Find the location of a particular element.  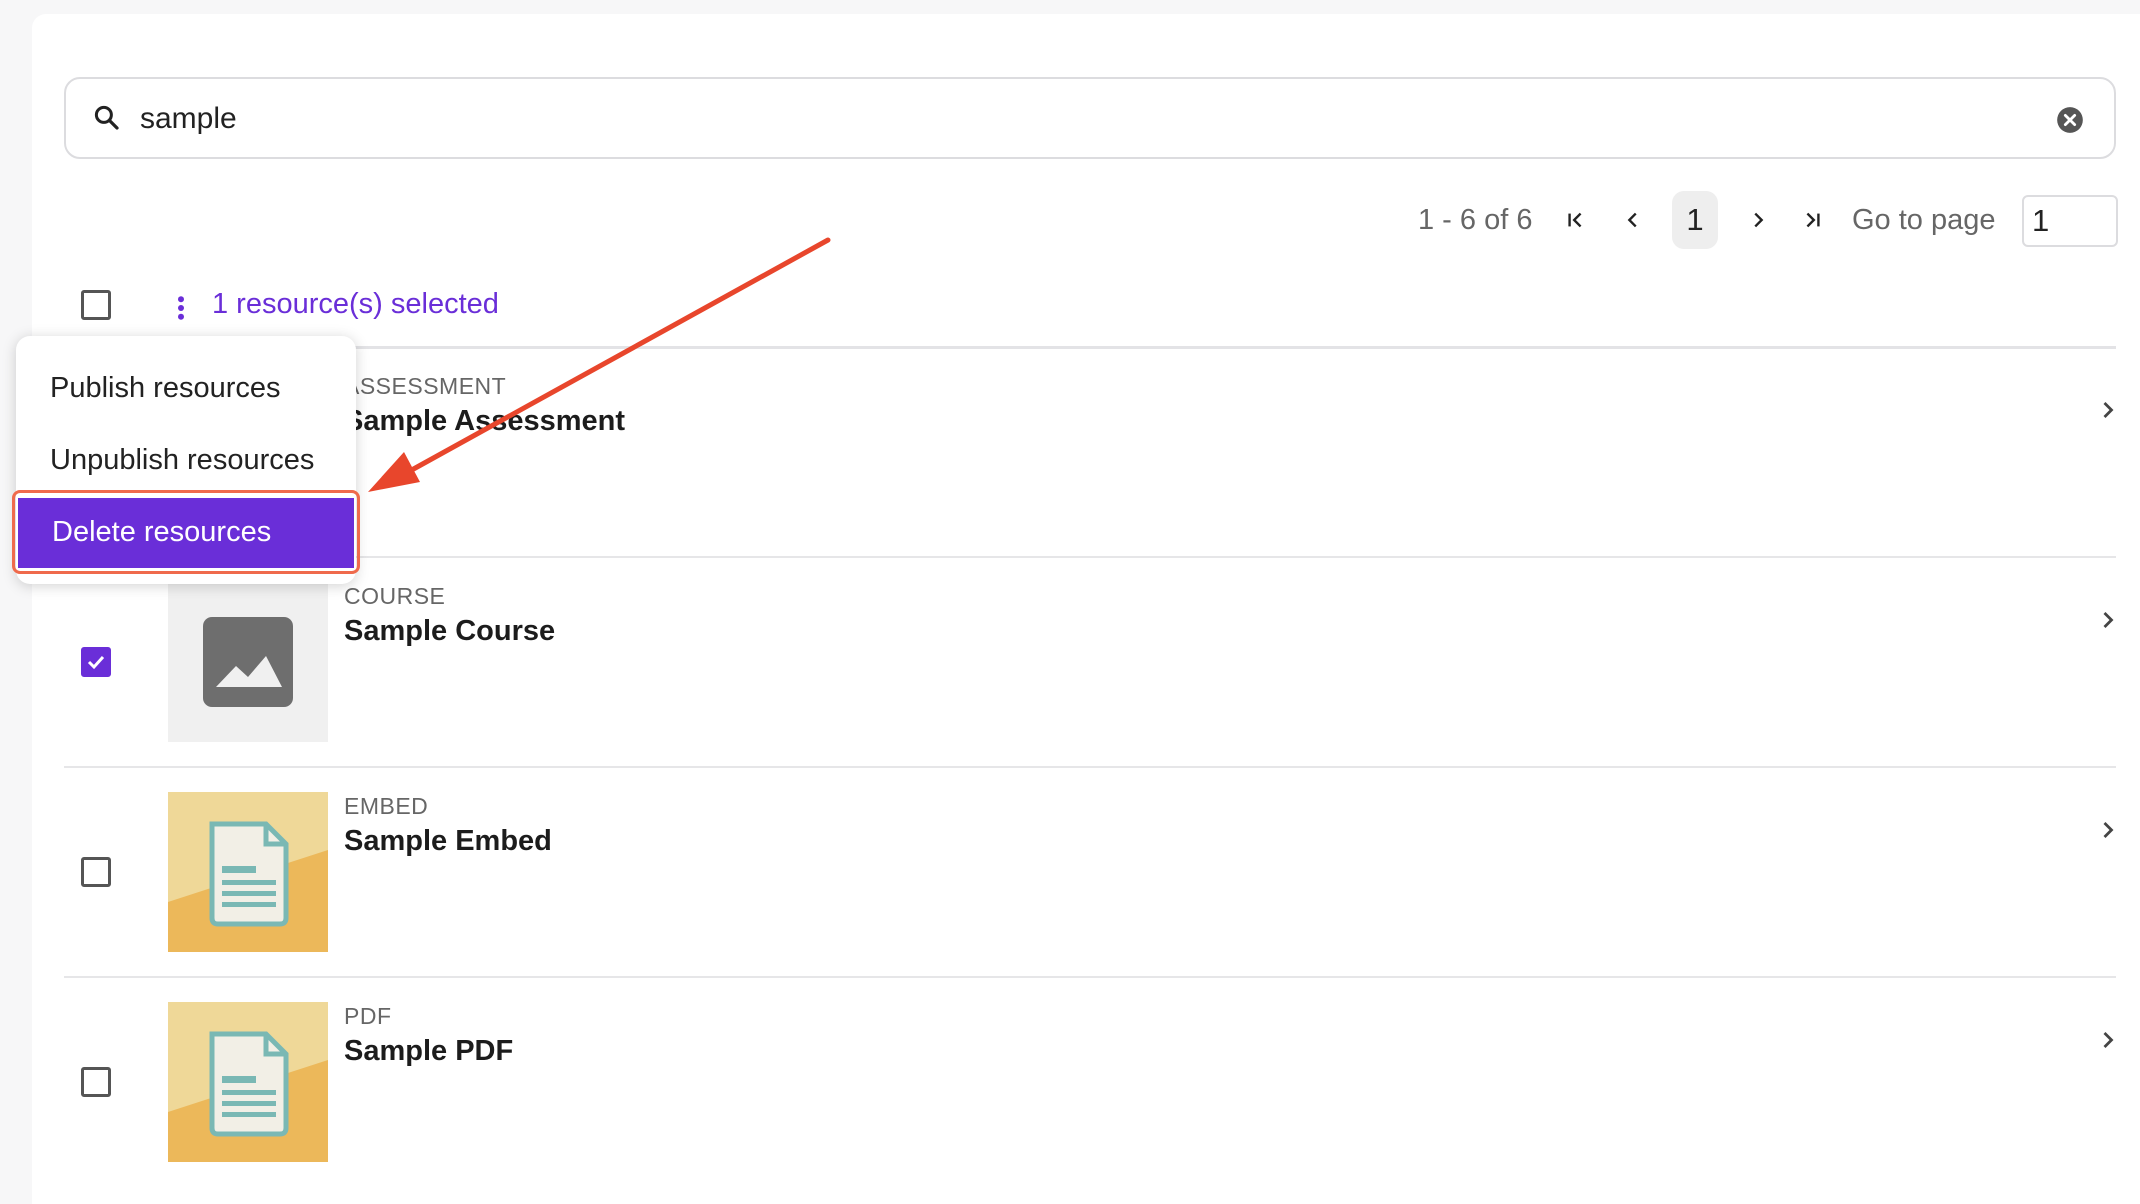

resource-title: Sample Course is located at coordinates (449, 631).